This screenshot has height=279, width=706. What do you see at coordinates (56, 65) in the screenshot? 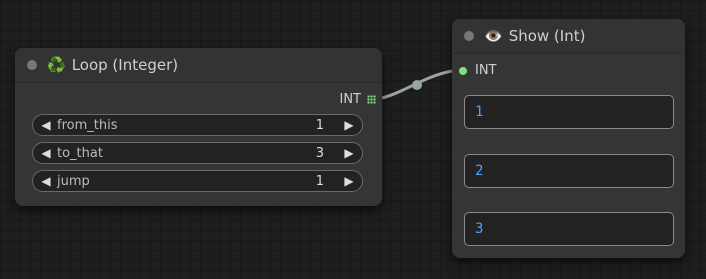
I see `recycle-icon: ♻️` at bounding box center [56, 65].